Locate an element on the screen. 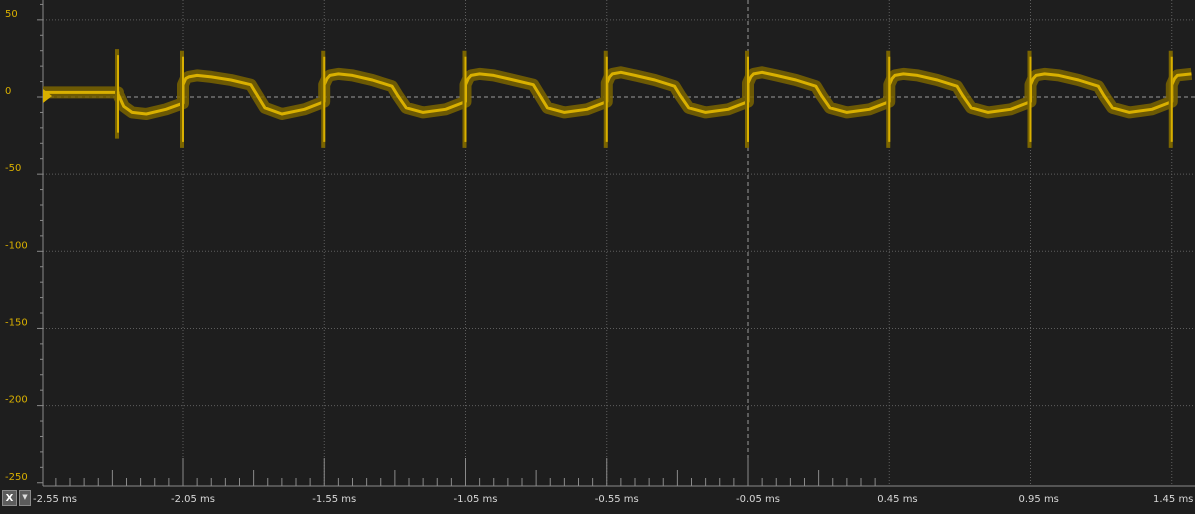  y-tick-label: 0 is located at coordinates (8, 91).